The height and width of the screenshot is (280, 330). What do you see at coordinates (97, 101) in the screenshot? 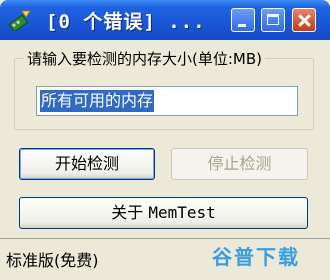
I see `memory-size-input-value: 所有可用的内存` at bounding box center [97, 101].